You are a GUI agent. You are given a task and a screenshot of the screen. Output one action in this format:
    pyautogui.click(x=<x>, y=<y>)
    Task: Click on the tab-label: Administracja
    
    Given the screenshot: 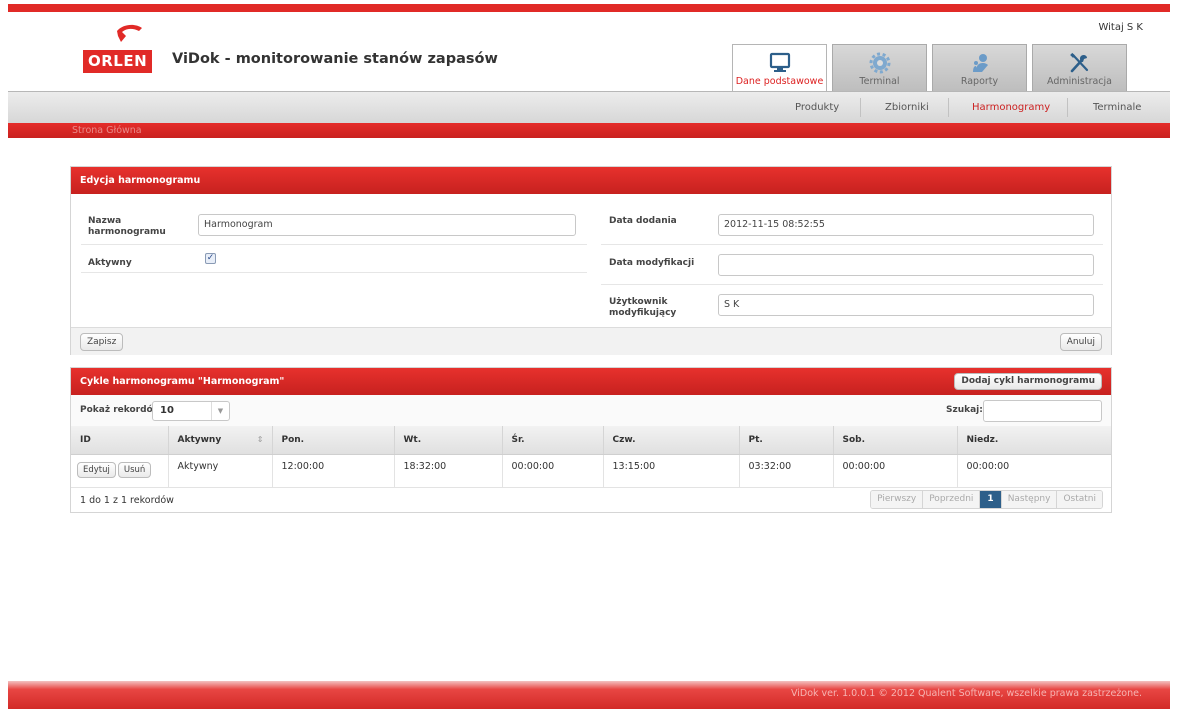 What is the action you would take?
    pyautogui.click(x=1079, y=81)
    